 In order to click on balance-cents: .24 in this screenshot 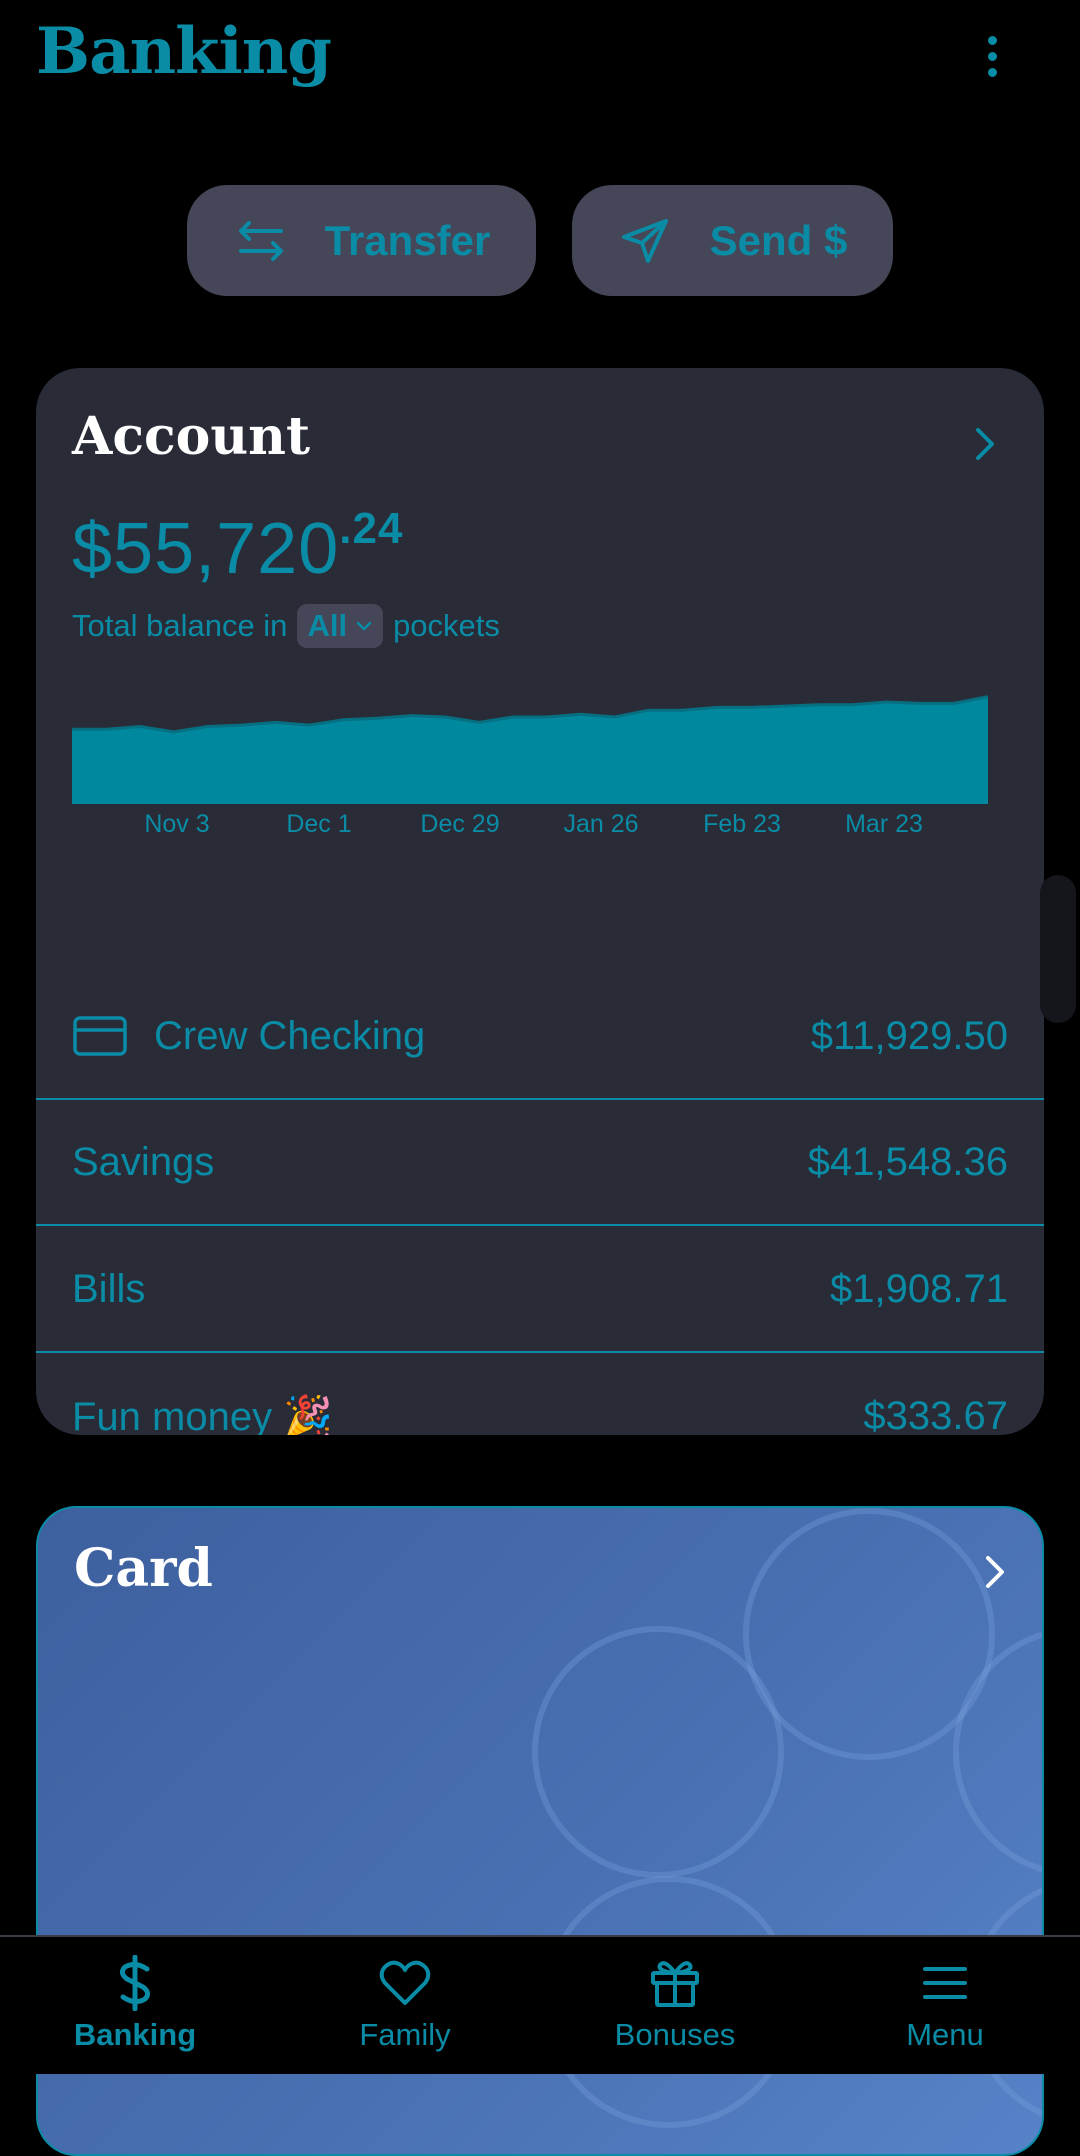, I will do `click(371, 528)`.